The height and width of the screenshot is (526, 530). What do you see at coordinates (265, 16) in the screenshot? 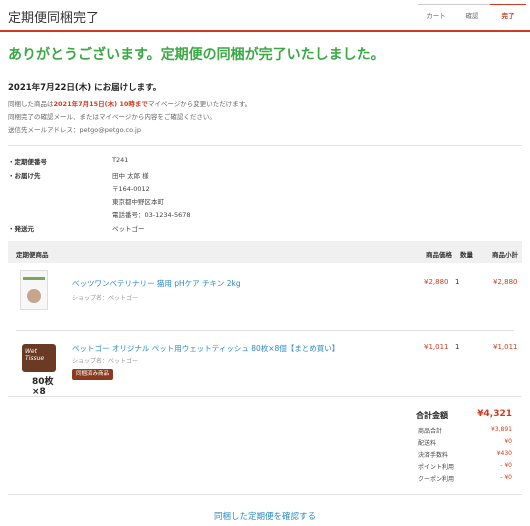
I see `page-header: 定期便同梱完了 カート 確認 完了` at bounding box center [265, 16].